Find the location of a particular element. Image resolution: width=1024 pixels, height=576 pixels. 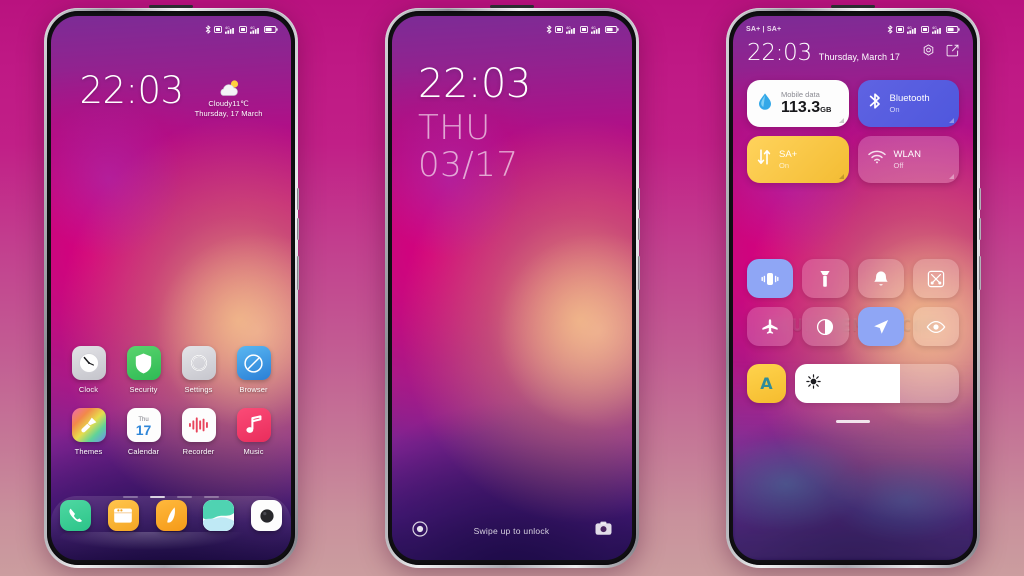

card-title: Bluetooth is located at coordinates (909, 98).